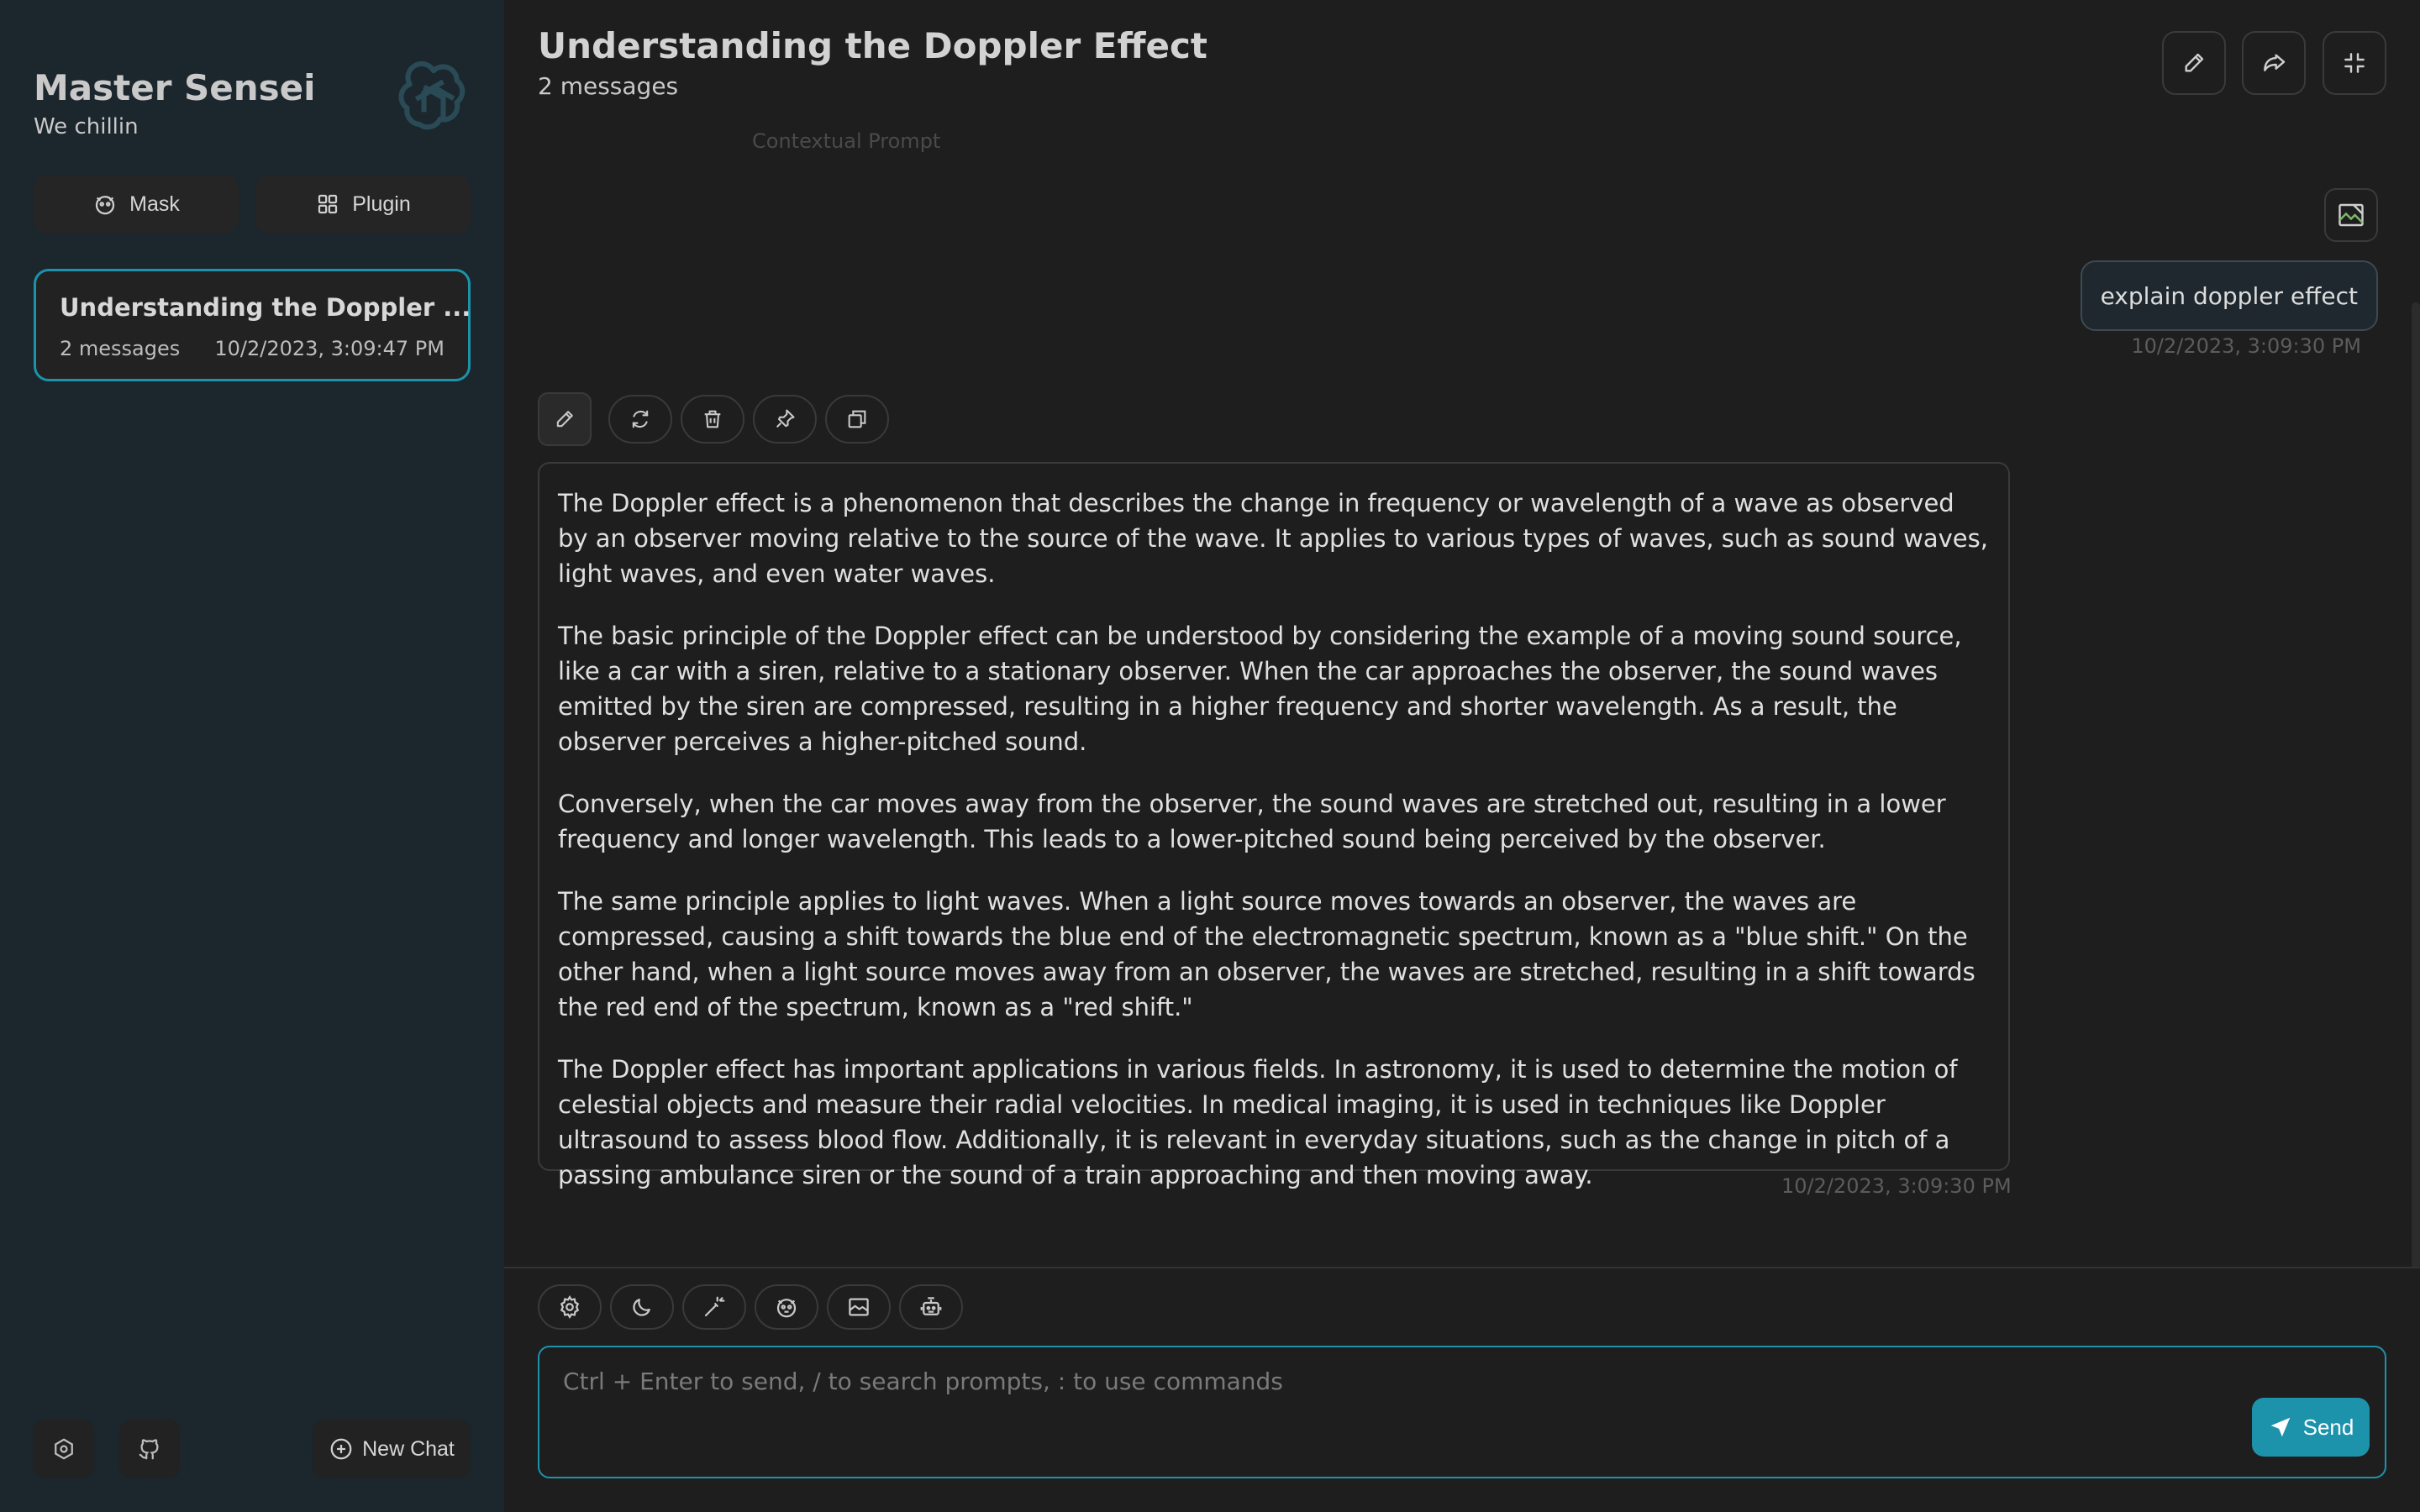 The image size is (2420, 1512). I want to click on app-title: Master Sensei, so click(175, 87).